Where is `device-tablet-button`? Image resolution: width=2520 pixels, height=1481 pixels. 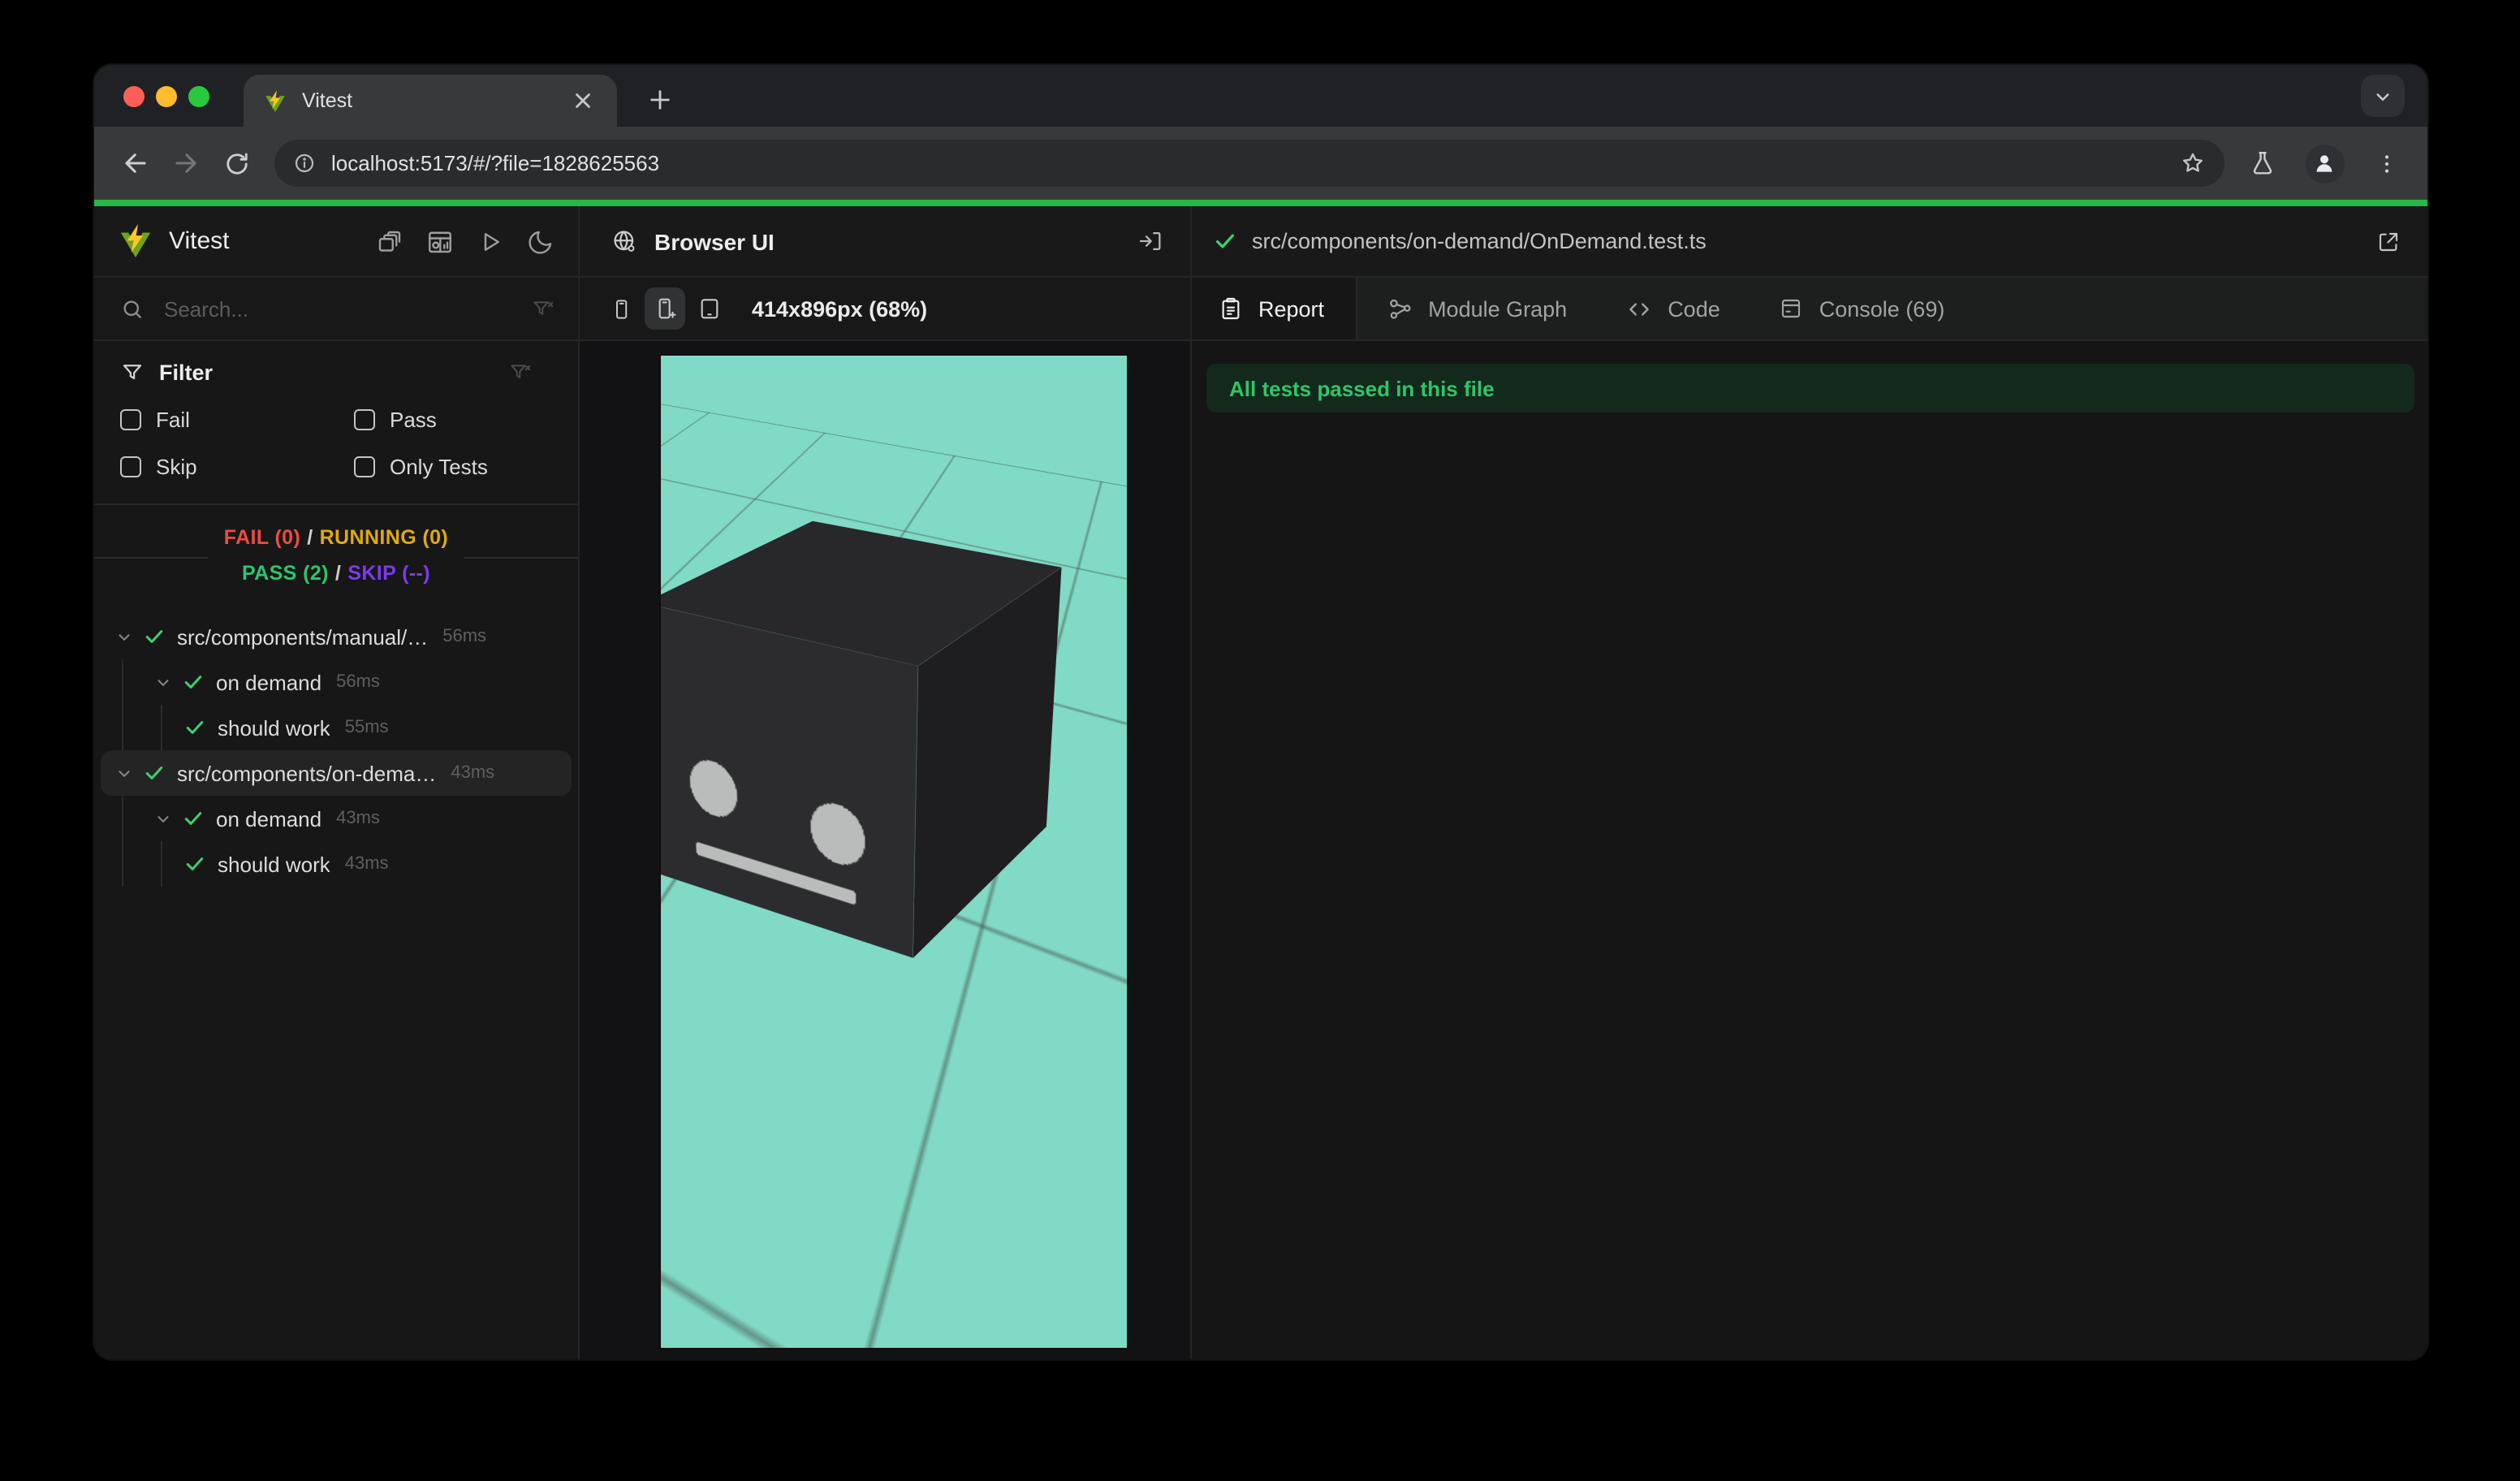 device-tablet-button is located at coordinates (708, 308).